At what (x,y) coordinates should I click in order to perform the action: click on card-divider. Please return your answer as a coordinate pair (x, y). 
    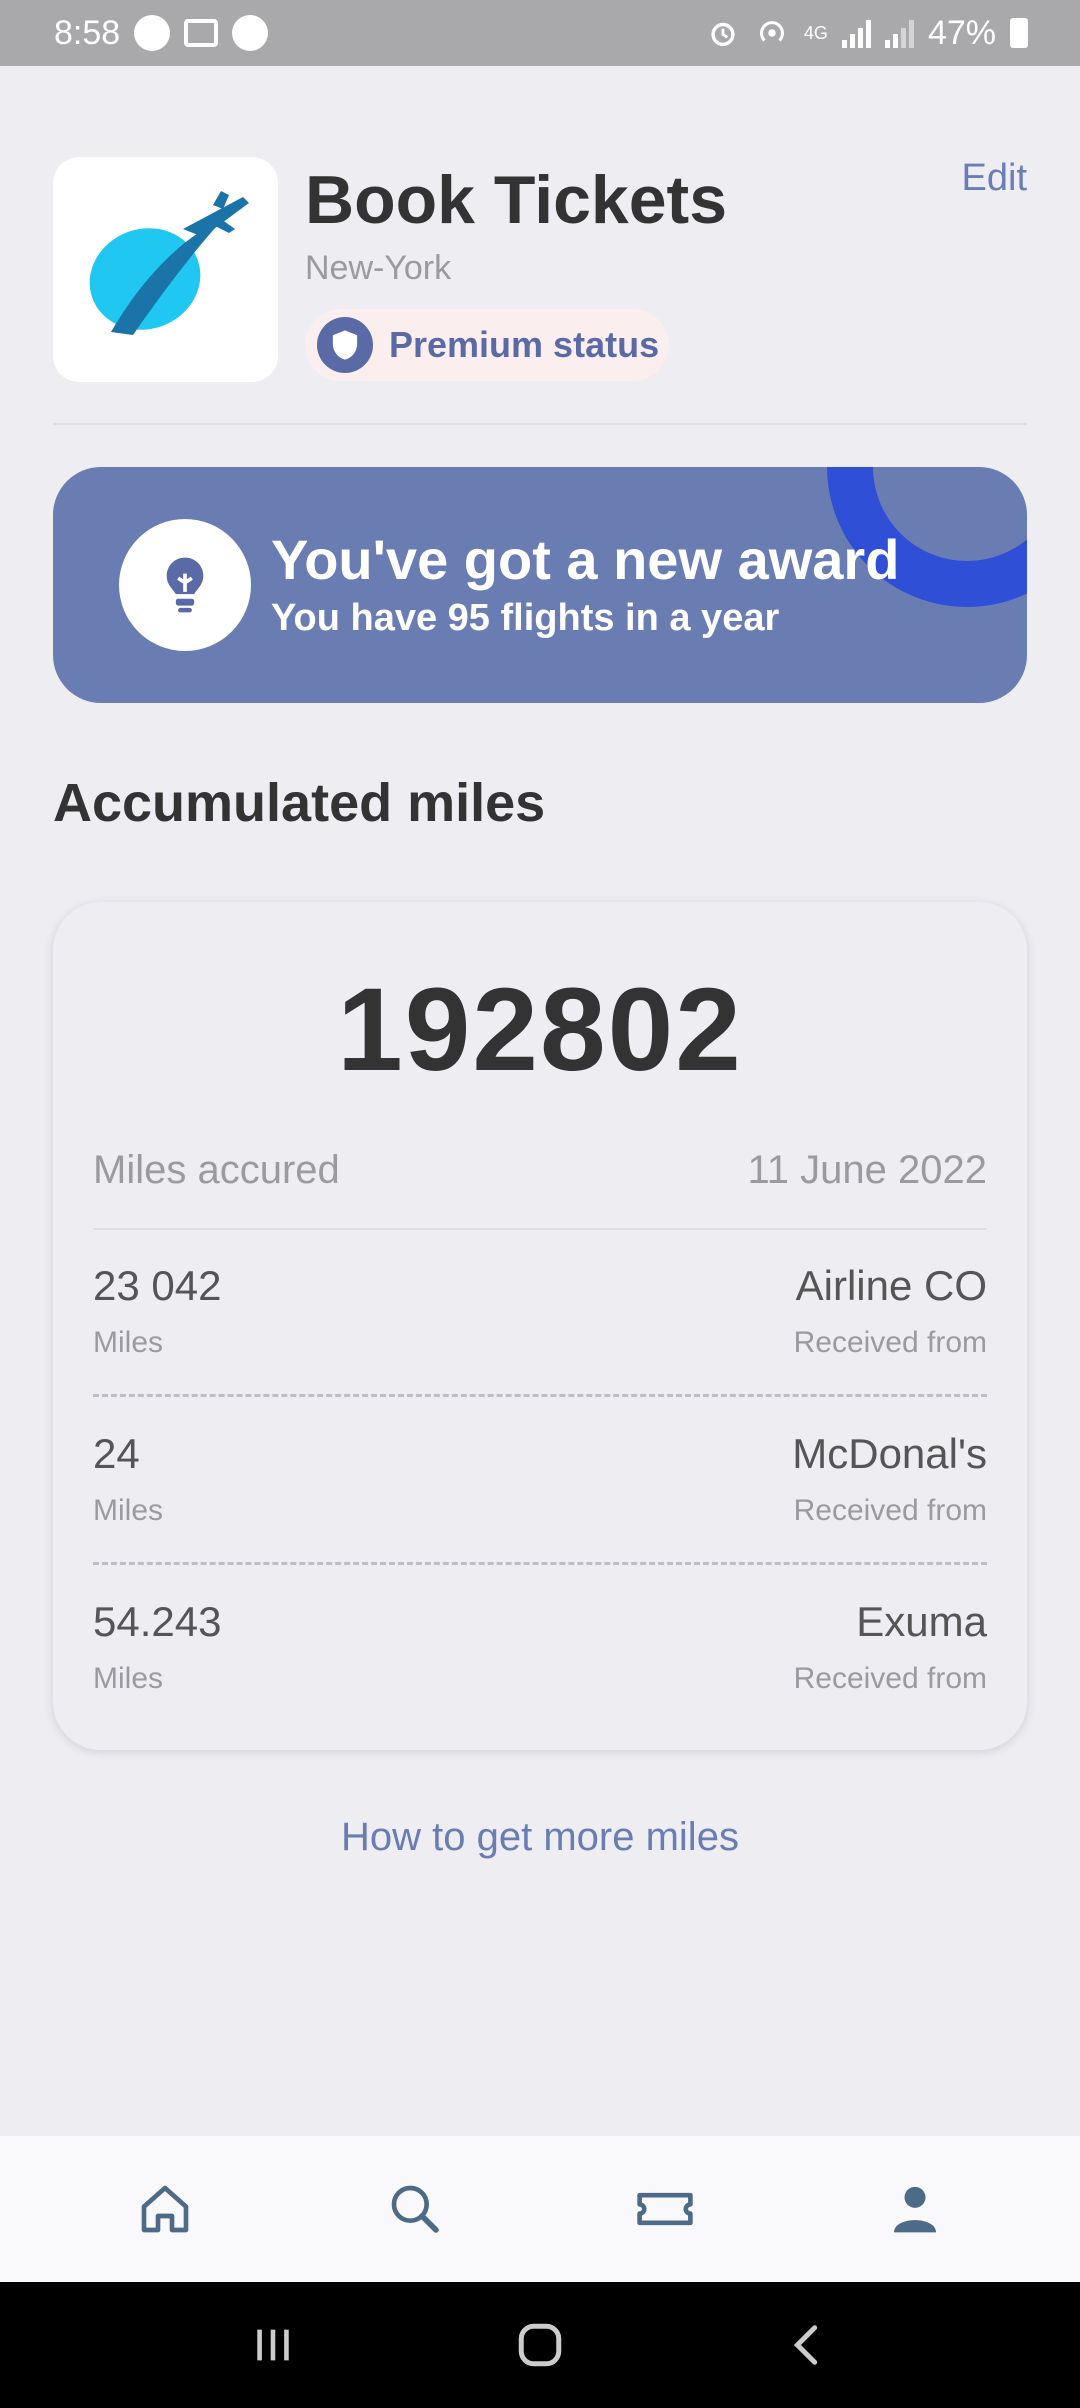
    Looking at the image, I should click on (540, 1229).